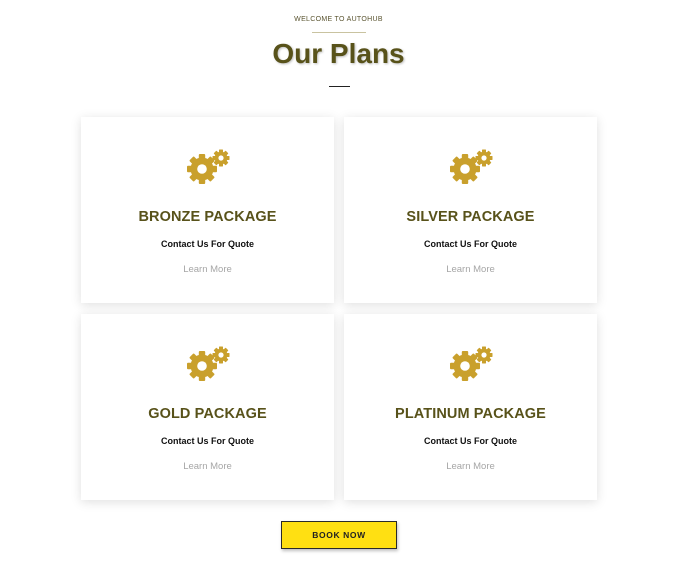 This screenshot has height=571, width=677. I want to click on page-title: Our Plans, so click(338, 53).